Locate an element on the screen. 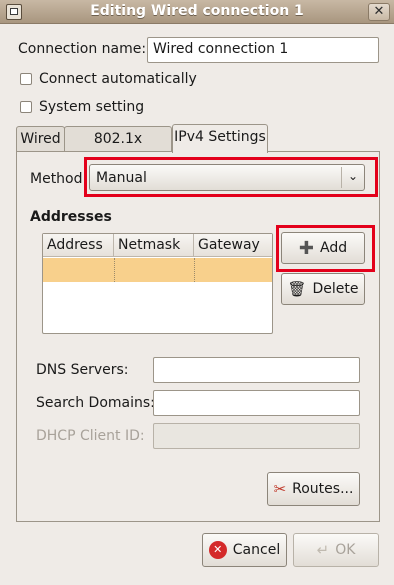  close-icon: ✕ is located at coordinates (379, 11).